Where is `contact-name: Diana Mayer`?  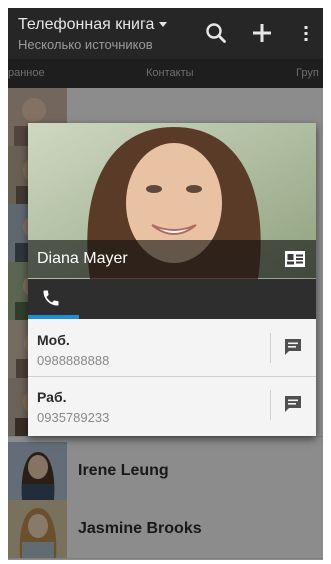 contact-name: Diana Mayer is located at coordinates (82, 258).